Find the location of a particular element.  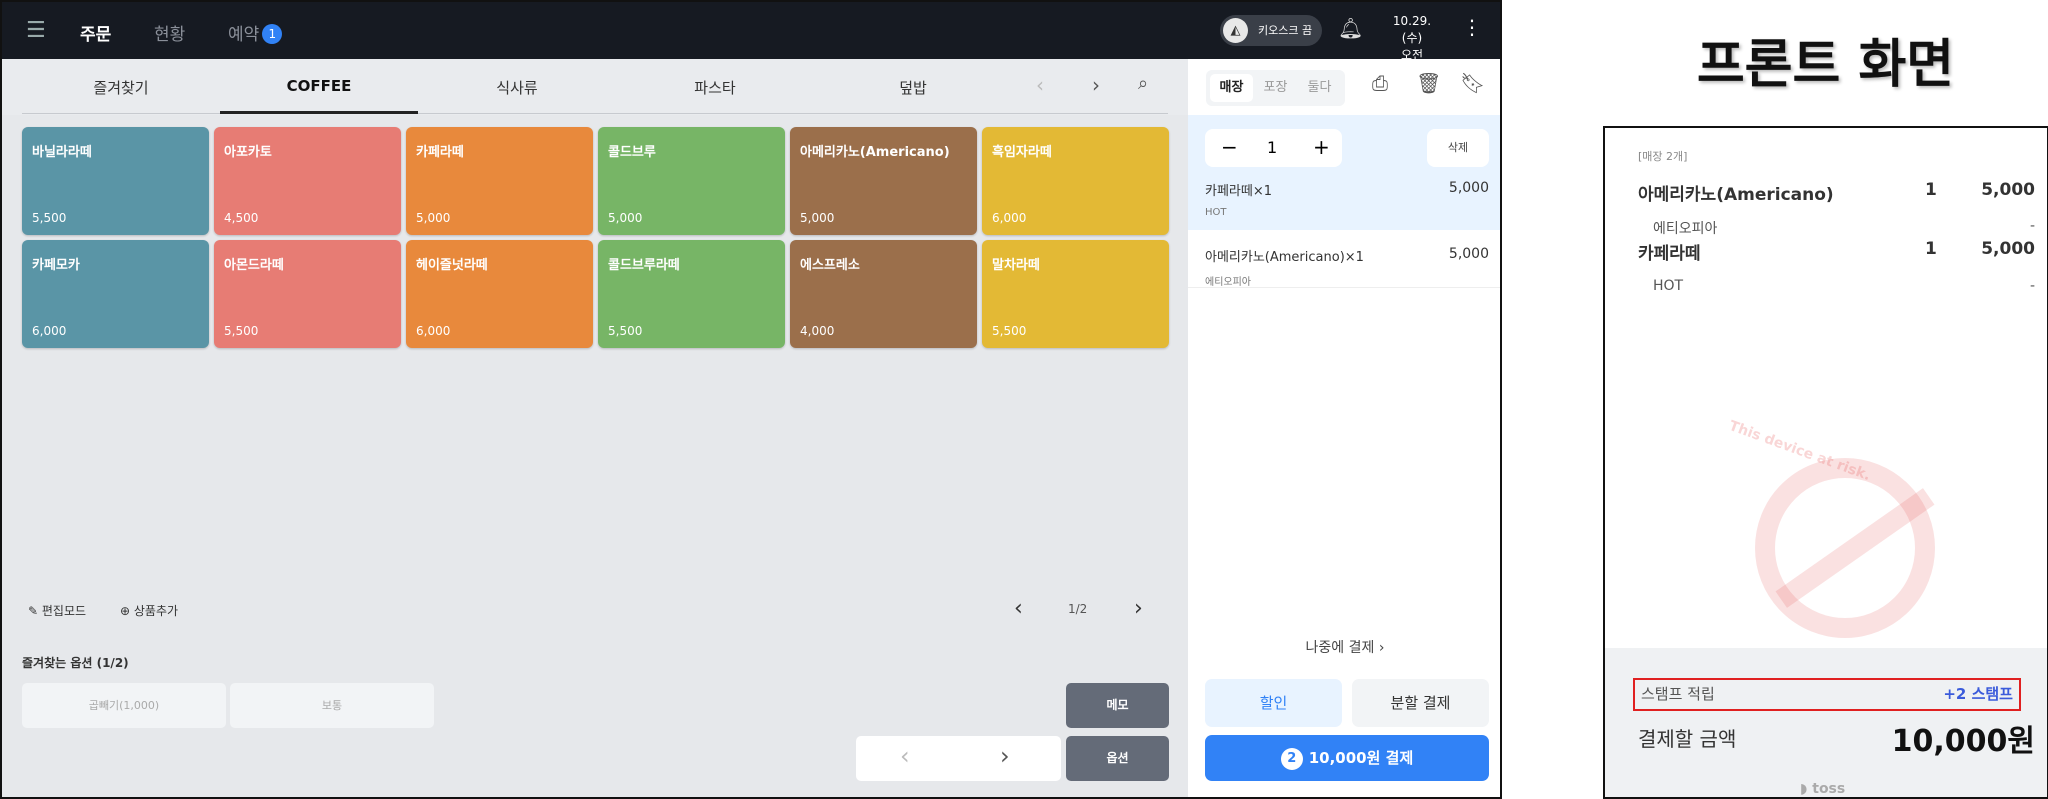

split-payment-button: 분할 결제 is located at coordinates (1420, 703).